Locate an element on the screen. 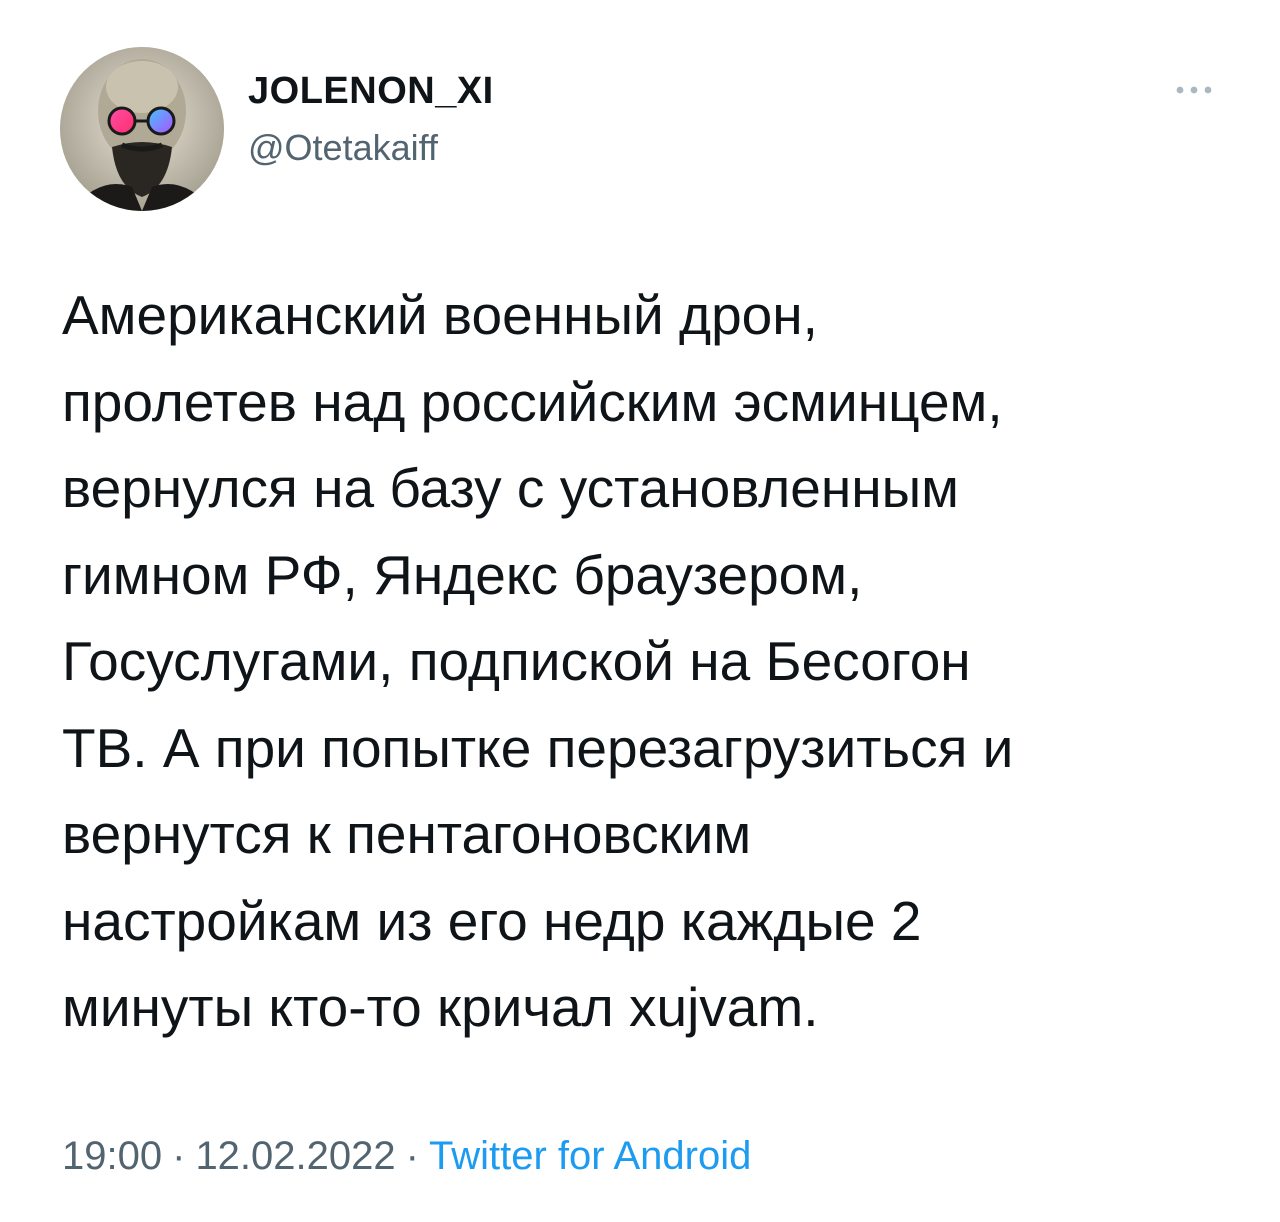  user-avatar-icon is located at coordinates (142, 129).